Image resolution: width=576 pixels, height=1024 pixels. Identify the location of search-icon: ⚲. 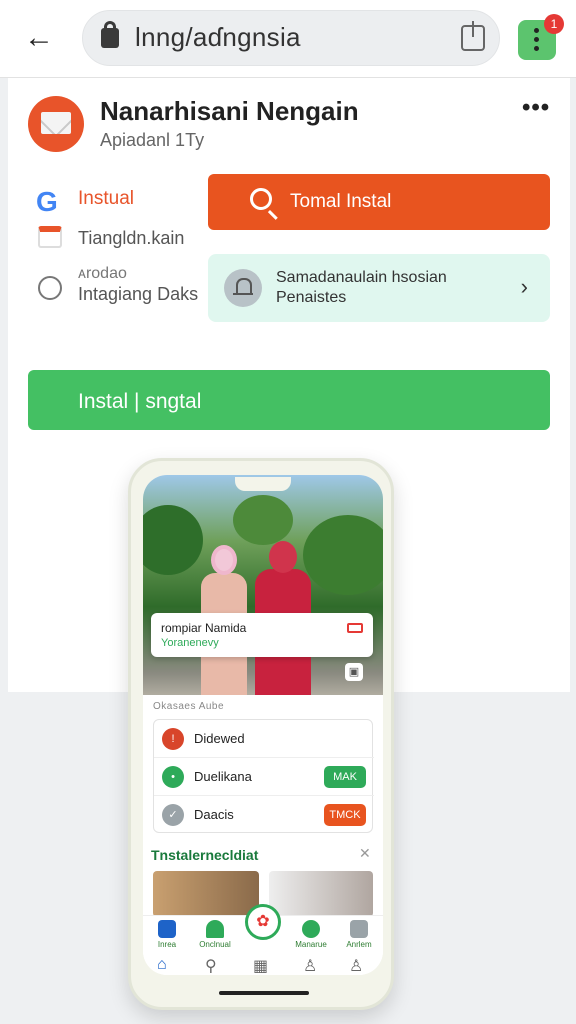
(211, 965).